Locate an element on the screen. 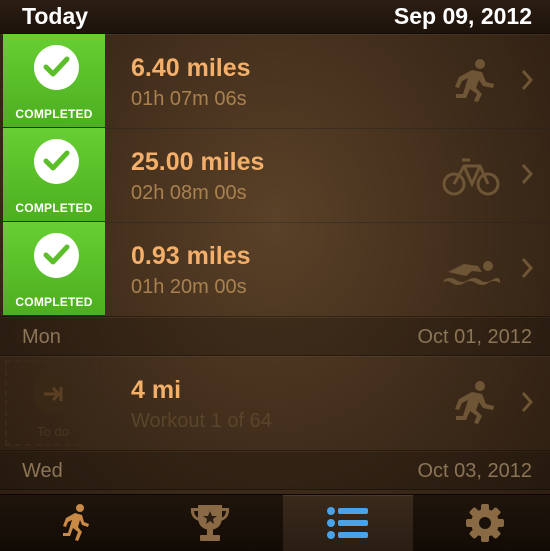 This screenshot has width=550, height=551. workout-distance: 6.40 miles is located at coordinates (191, 68).